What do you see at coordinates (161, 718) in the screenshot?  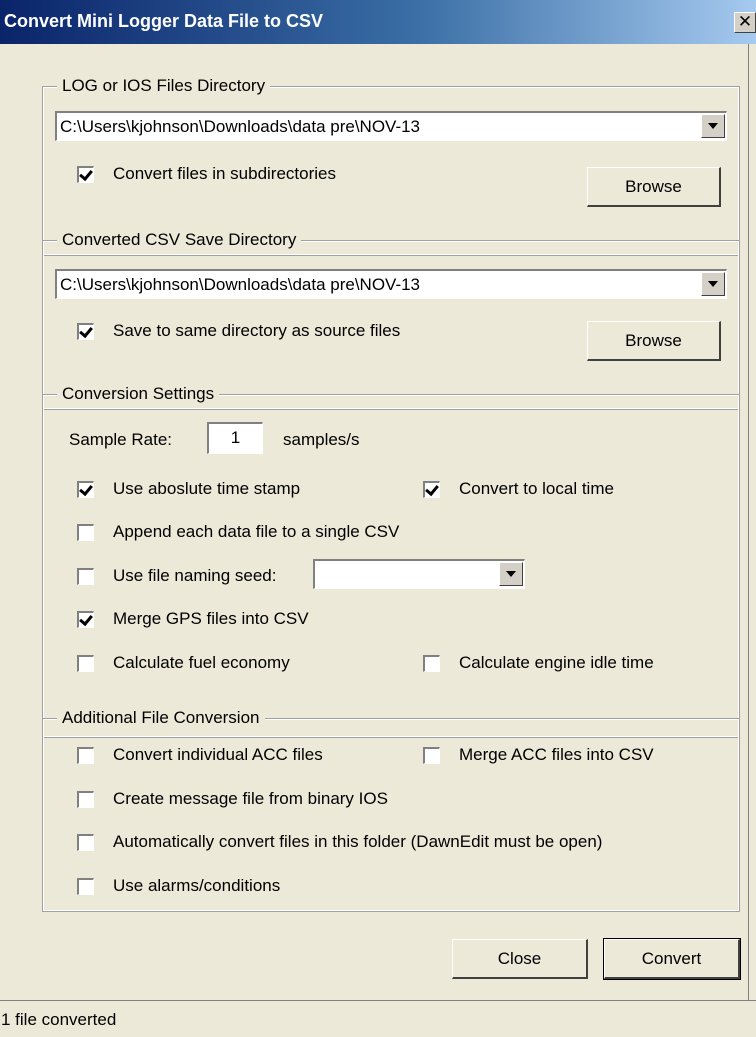 I see `additional-conversion-label: Additional File Conversion` at bounding box center [161, 718].